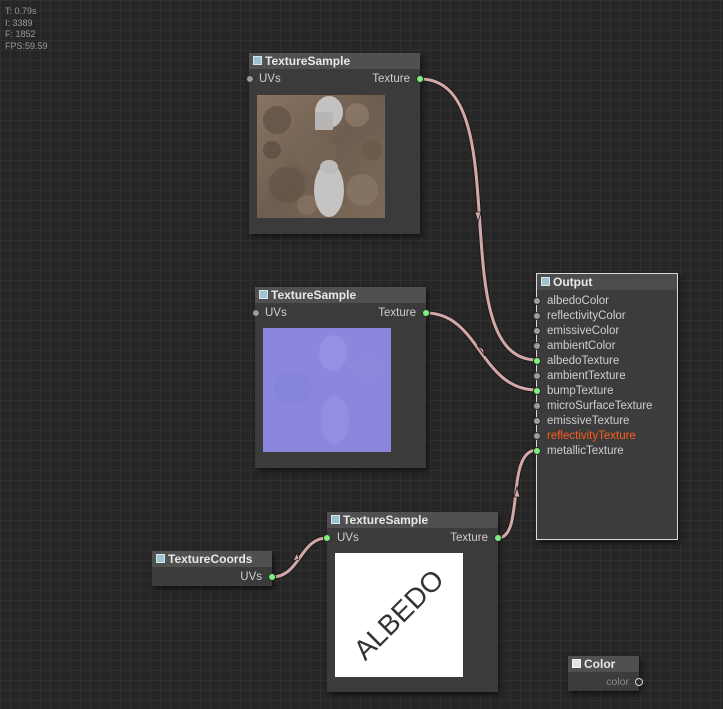 Image resolution: width=723 pixels, height=709 pixels. What do you see at coordinates (537, 436) in the screenshot?
I see `reflectivity-texture-slot-icon` at bounding box center [537, 436].